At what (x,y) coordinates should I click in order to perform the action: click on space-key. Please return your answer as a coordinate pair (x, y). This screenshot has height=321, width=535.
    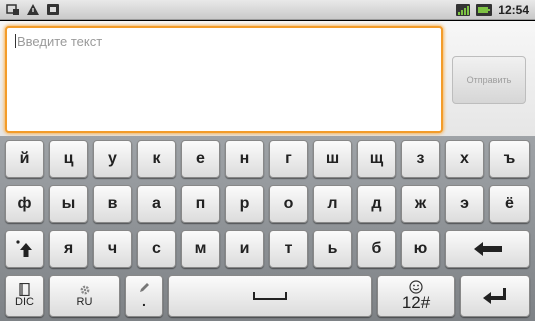
    Looking at the image, I should click on (270, 296).